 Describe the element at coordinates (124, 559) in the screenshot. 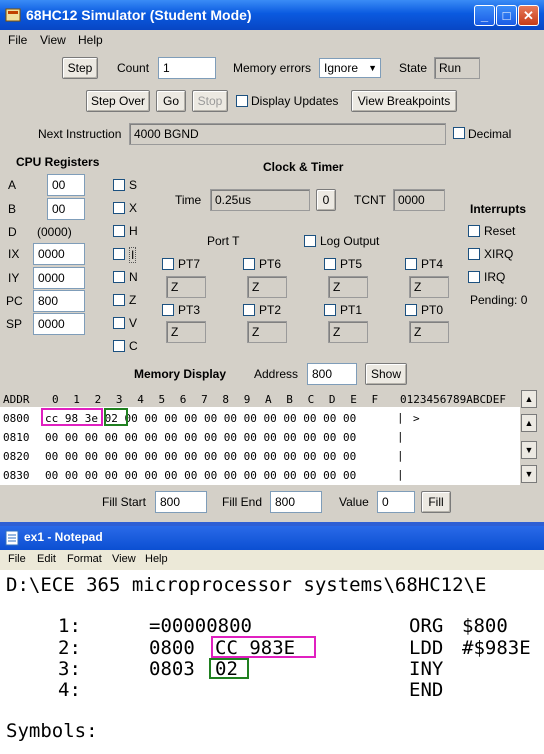

I see `np-menu-view: View` at that location.